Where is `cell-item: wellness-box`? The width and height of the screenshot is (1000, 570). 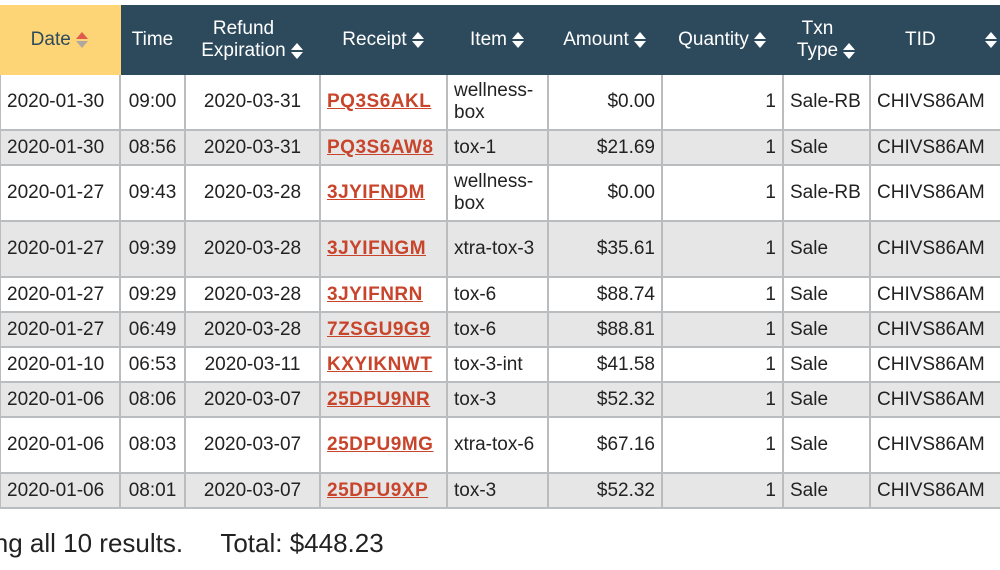
cell-item: wellness-box is located at coordinates (497, 102).